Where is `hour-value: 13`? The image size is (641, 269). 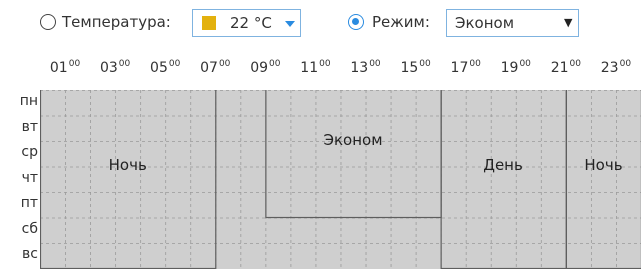 hour-value: 13 is located at coordinates (359, 68).